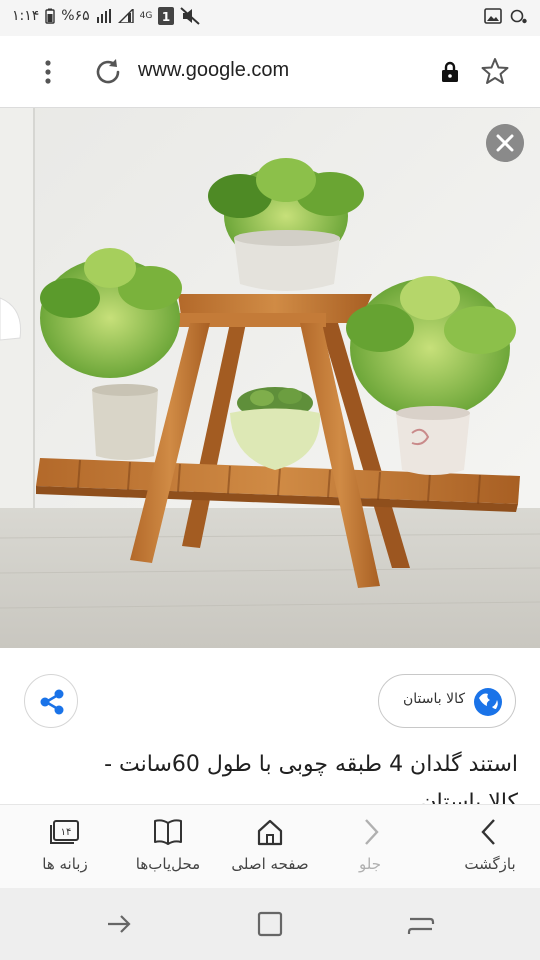  What do you see at coordinates (270, 864) in the screenshot?
I see `home-label: صفحه اصلی` at bounding box center [270, 864].